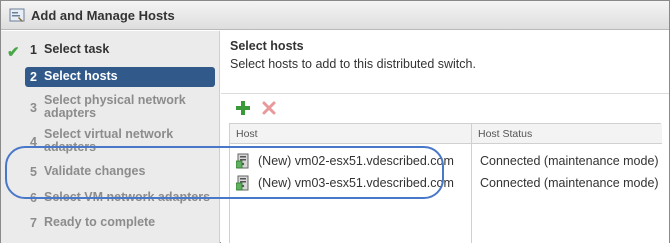 This screenshot has width=670, height=243. What do you see at coordinates (81, 76) in the screenshot?
I see `step-label: Select hosts` at bounding box center [81, 76].